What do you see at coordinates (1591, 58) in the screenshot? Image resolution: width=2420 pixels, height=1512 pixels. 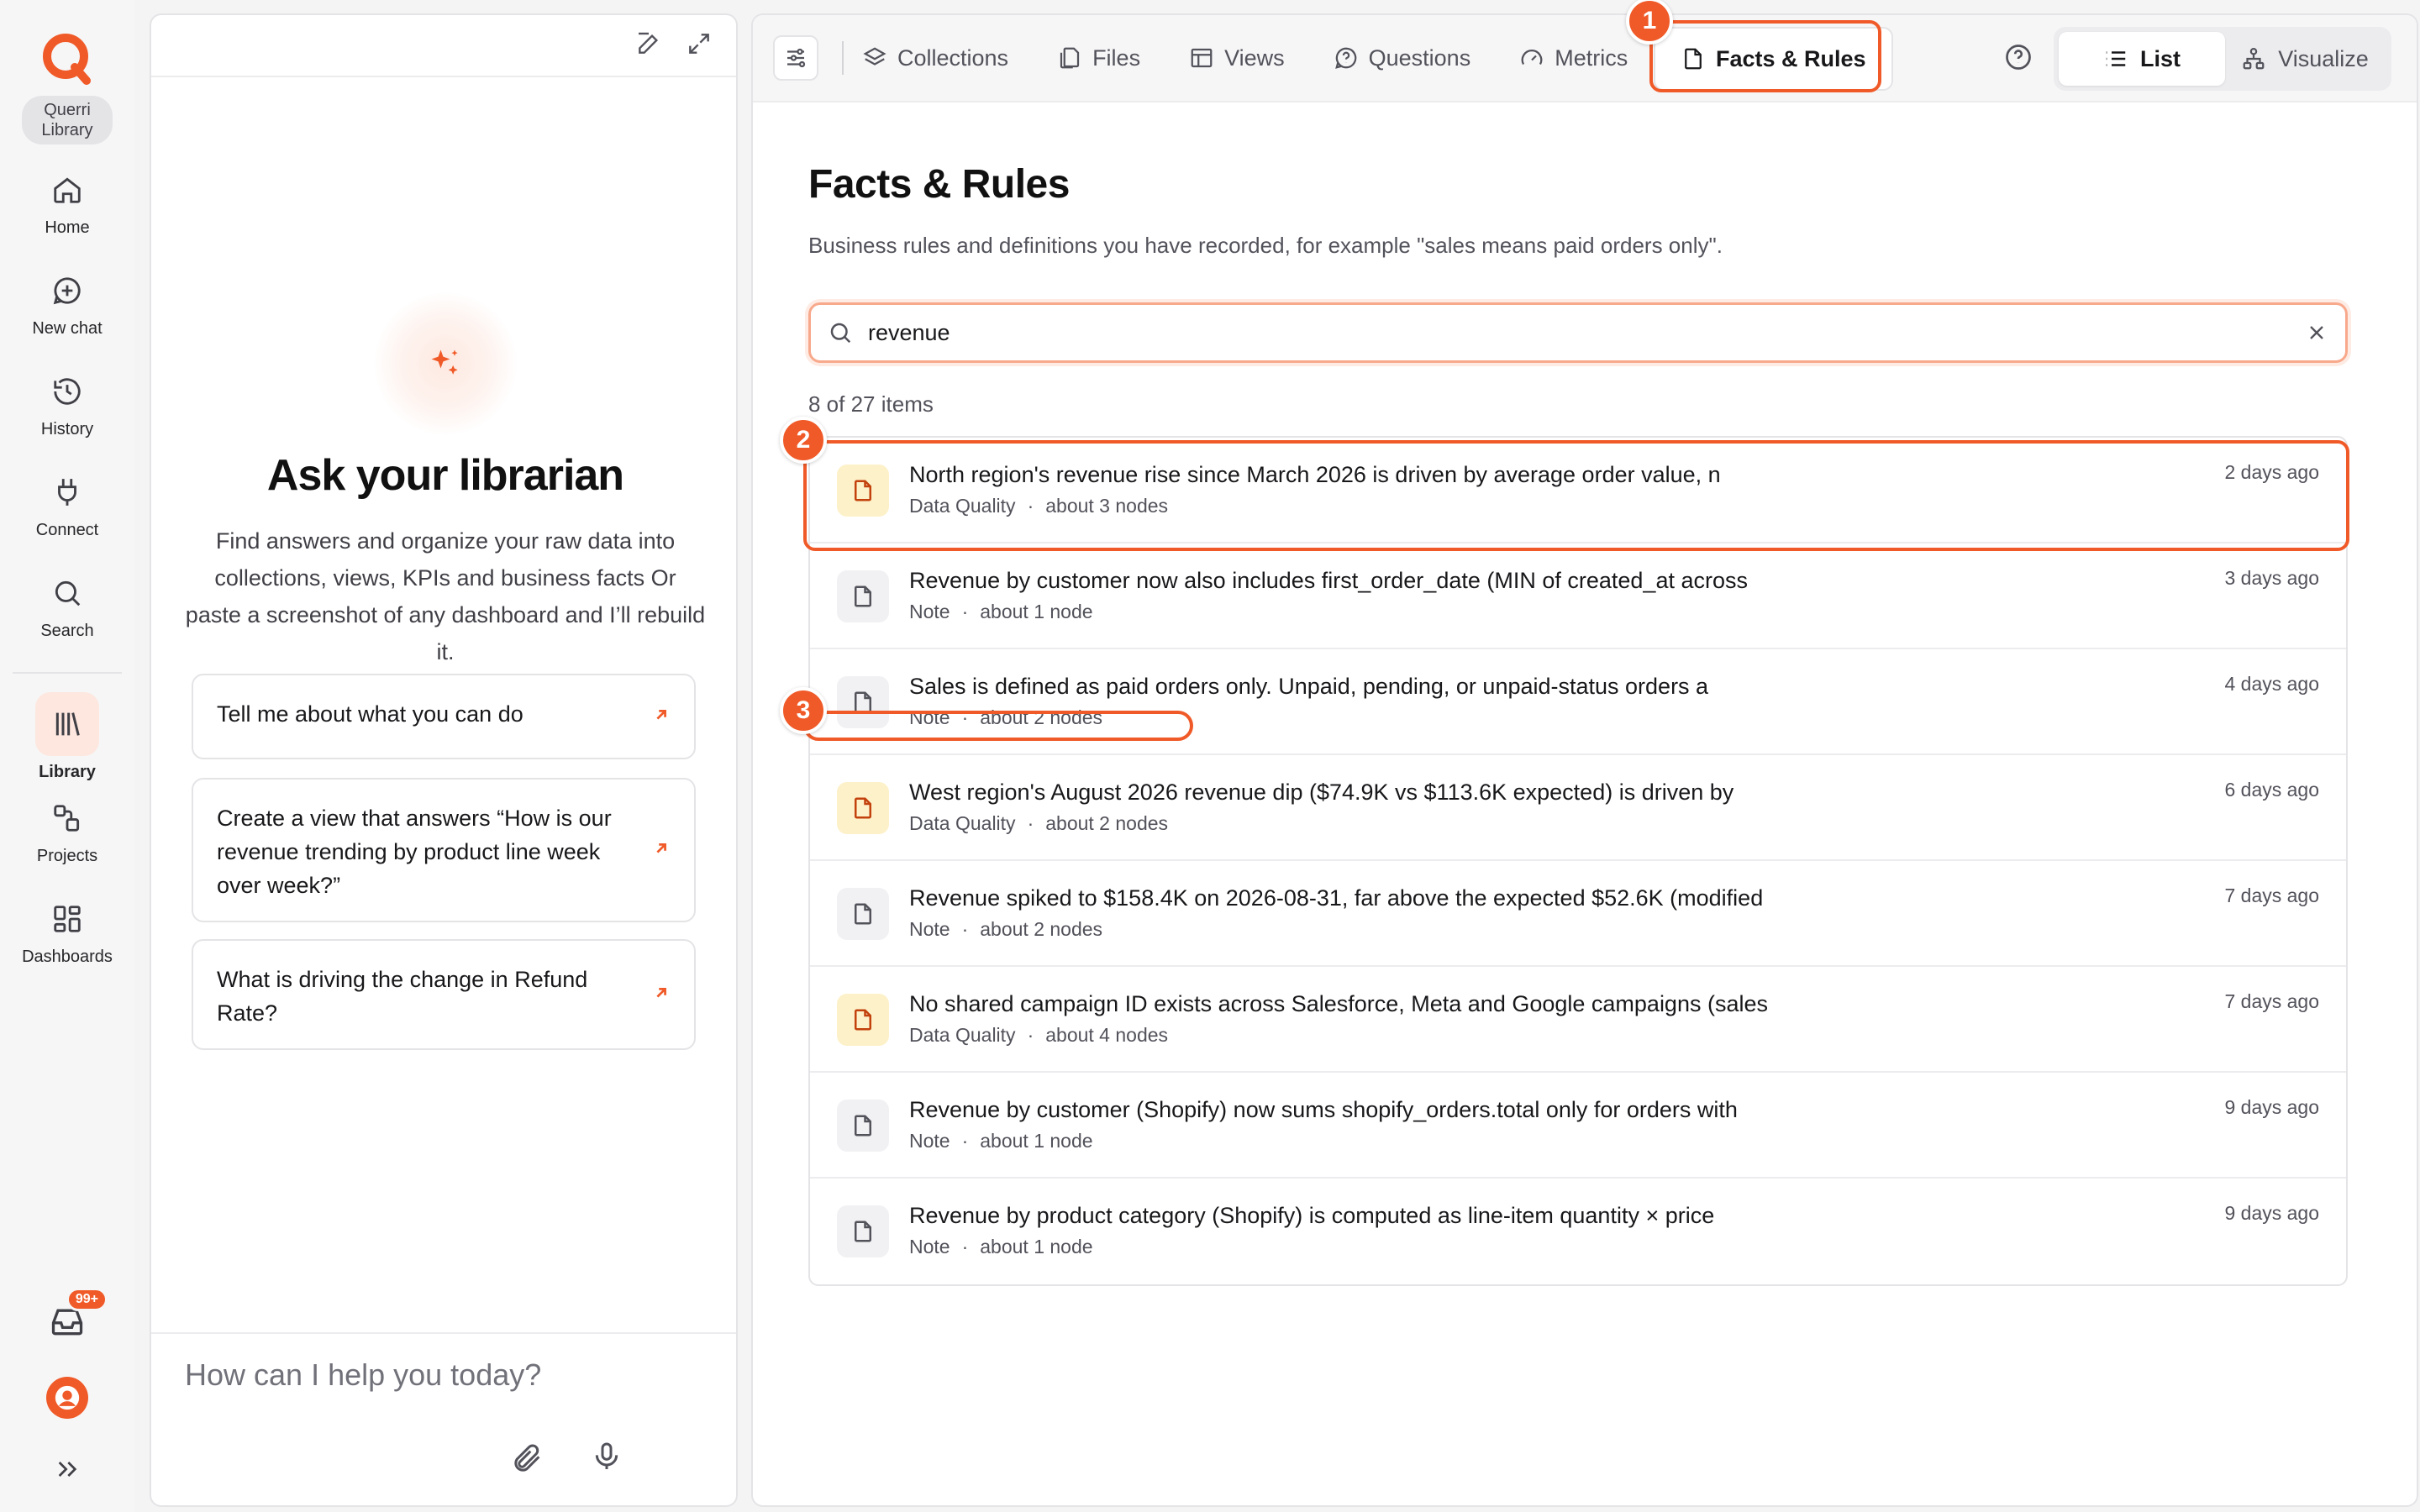 I see `tab-metrics-label: Metrics` at bounding box center [1591, 58].